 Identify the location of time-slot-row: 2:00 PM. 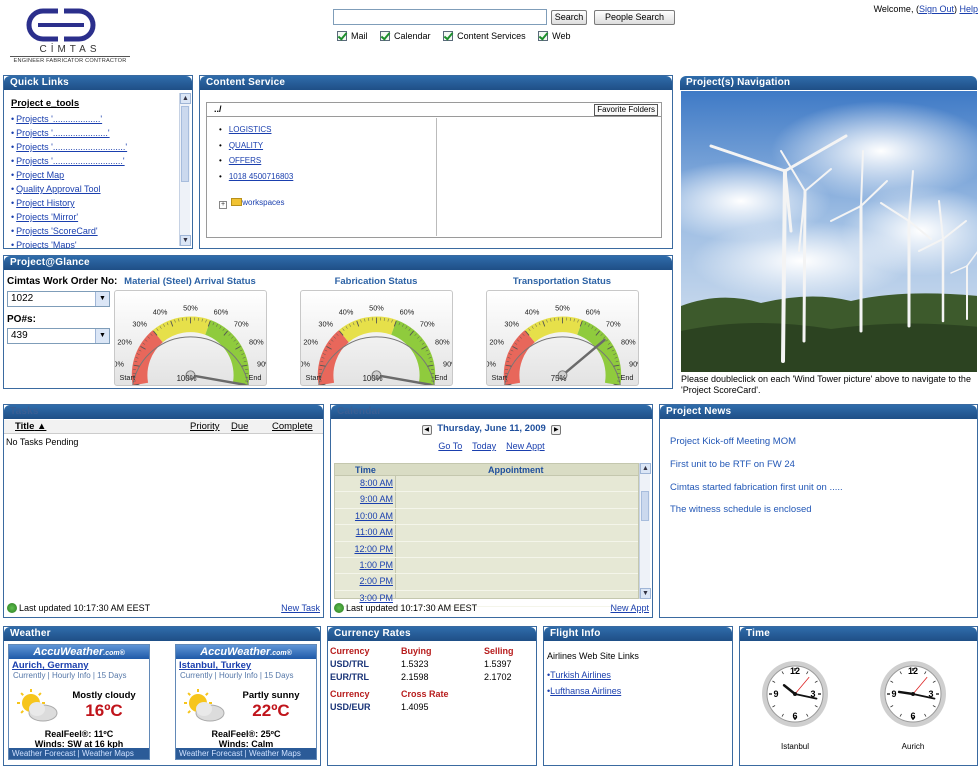
(486, 582).